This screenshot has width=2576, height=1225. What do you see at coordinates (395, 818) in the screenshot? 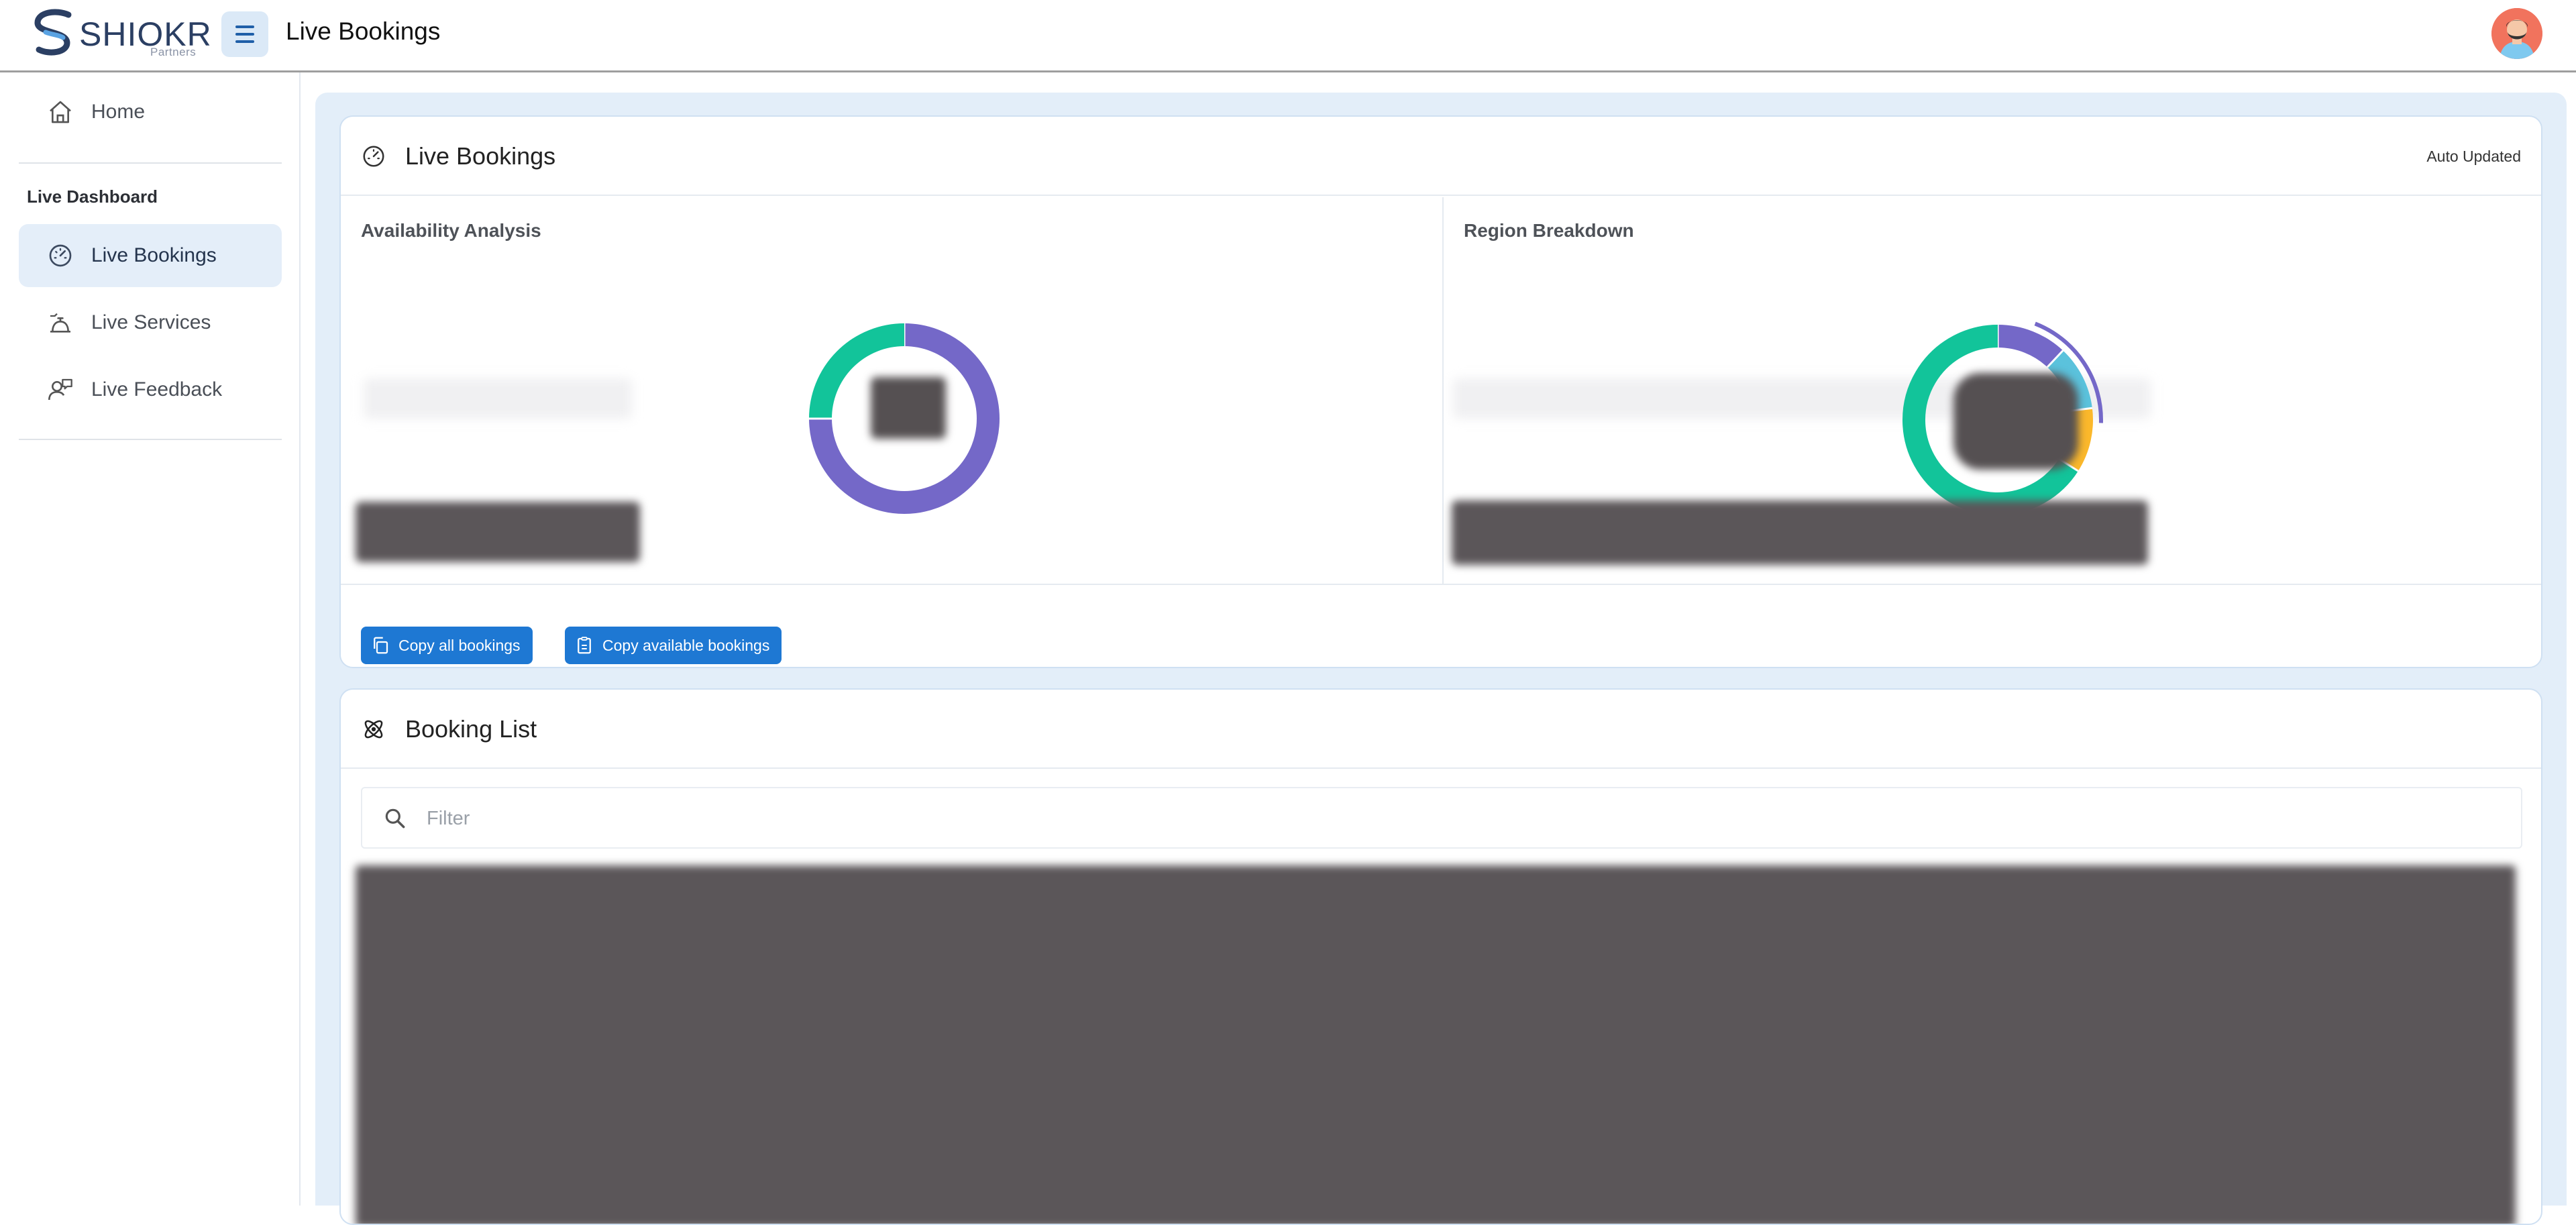
I see `search-icon` at bounding box center [395, 818].